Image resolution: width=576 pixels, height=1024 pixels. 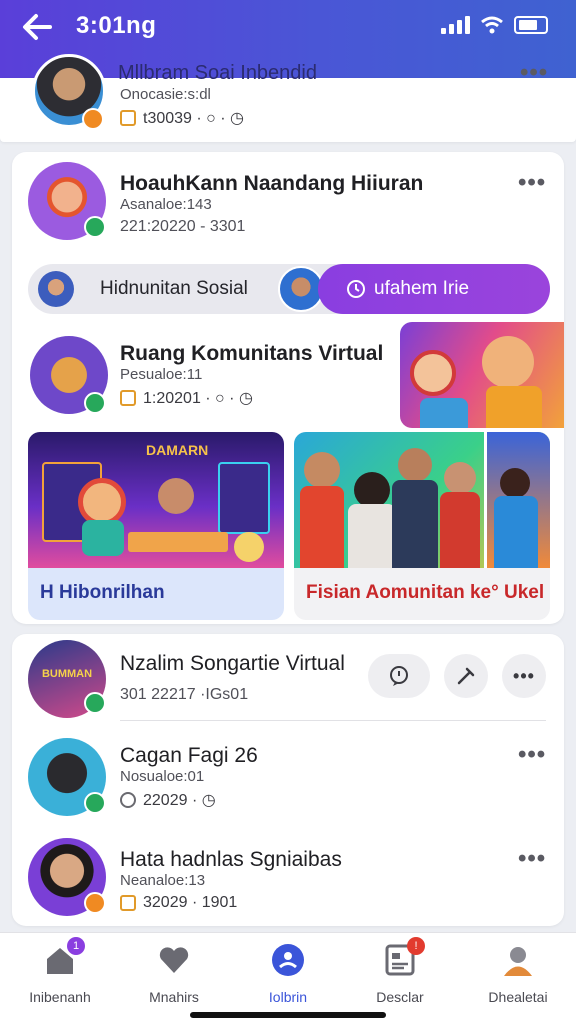 I want to click on nav-label: Iolbrin, so click(x=288, y=997).